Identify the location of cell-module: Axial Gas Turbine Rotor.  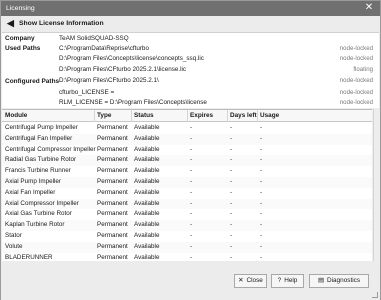
(38, 214).